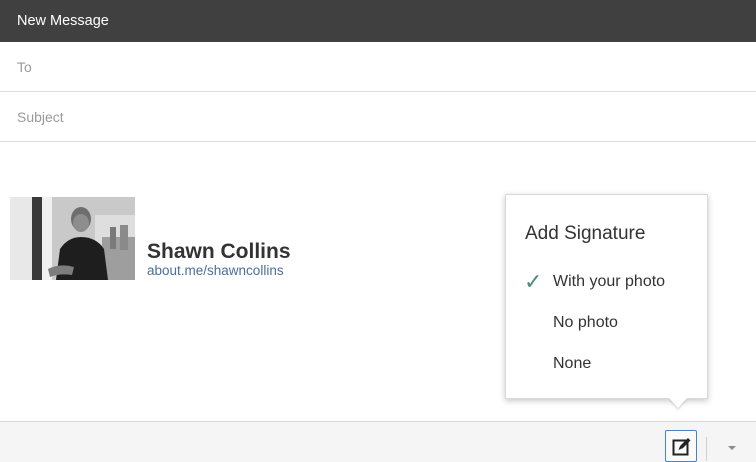 This screenshot has height=462, width=756. What do you see at coordinates (609, 281) in the screenshot?
I see `option-label: With your photo` at bounding box center [609, 281].